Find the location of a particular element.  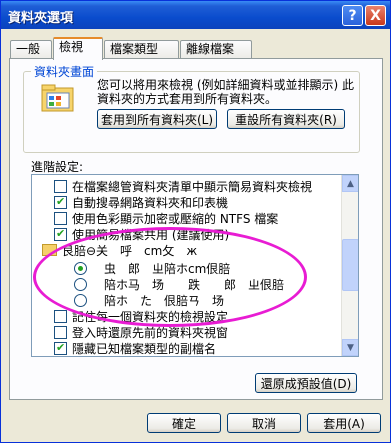

help-icon: ? is located at coordinates (352, 15).